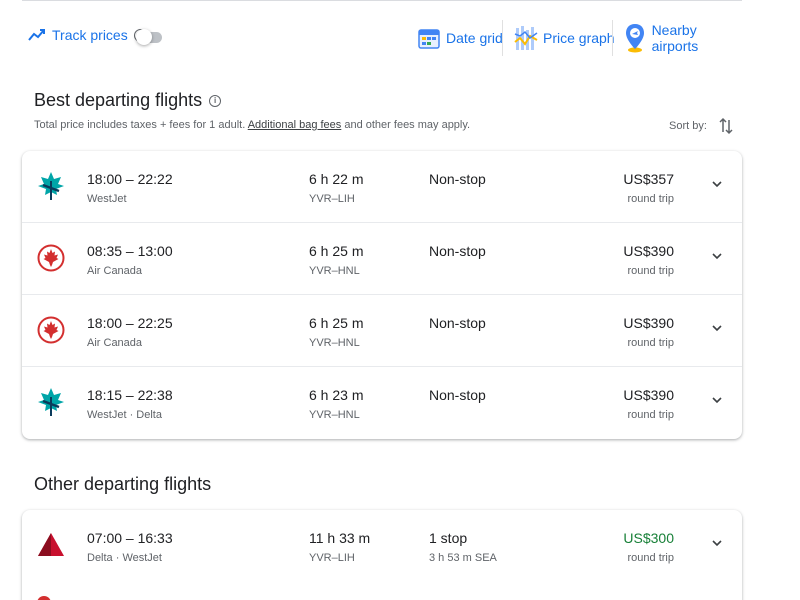 The image size is (800, 600). What do you see at coordinates (688, 126) in the screenshot?
I see `sort-by-label: Sort by:` at bounding box center [688, 126].